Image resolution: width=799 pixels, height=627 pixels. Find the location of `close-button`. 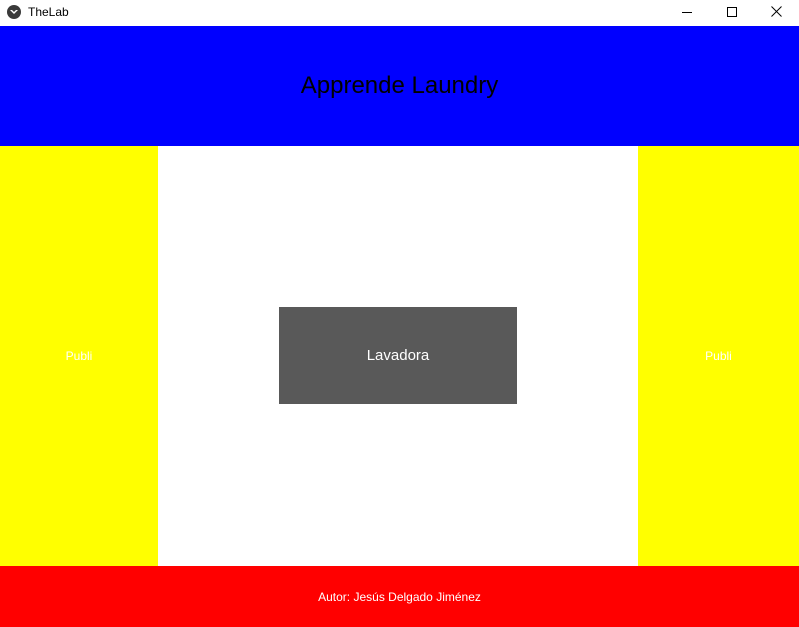

close-button is located at coordinates (776, 11).